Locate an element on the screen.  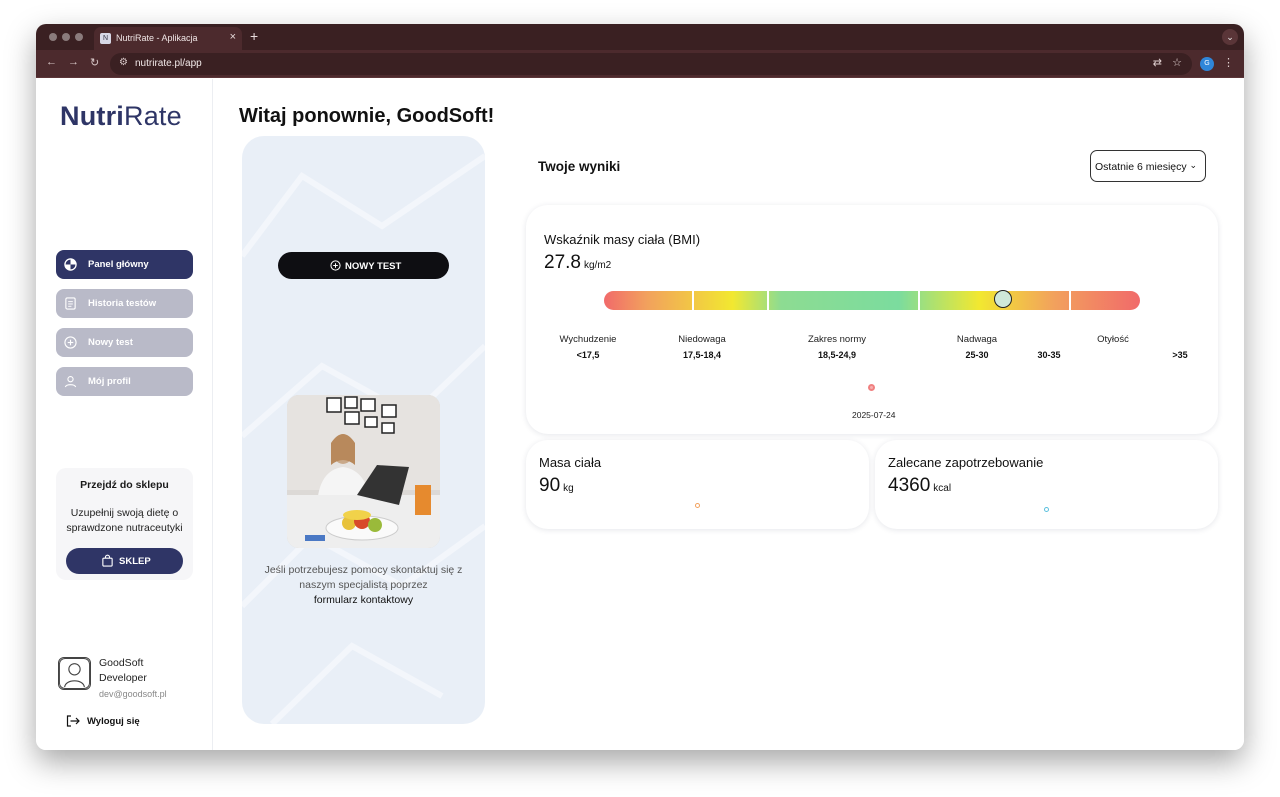
chevron-down-icon: ⌄ is located at coordinates (1193, 165).